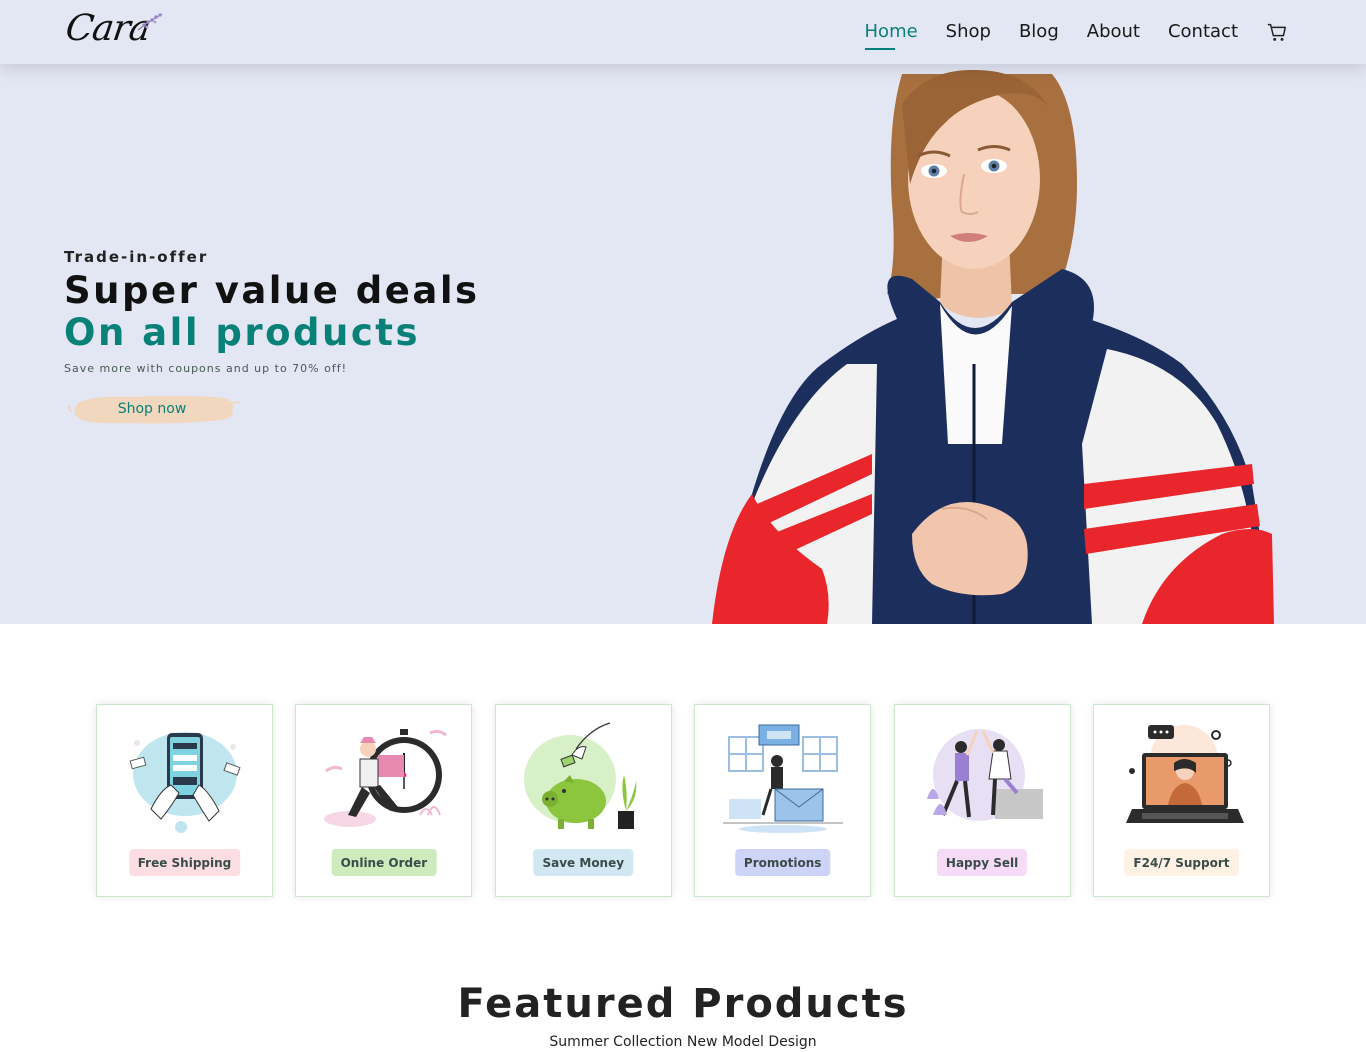  Describe the element at coordinates (242, 332) in the screenshot. I see `hero-title-accent: On all products` at that location.